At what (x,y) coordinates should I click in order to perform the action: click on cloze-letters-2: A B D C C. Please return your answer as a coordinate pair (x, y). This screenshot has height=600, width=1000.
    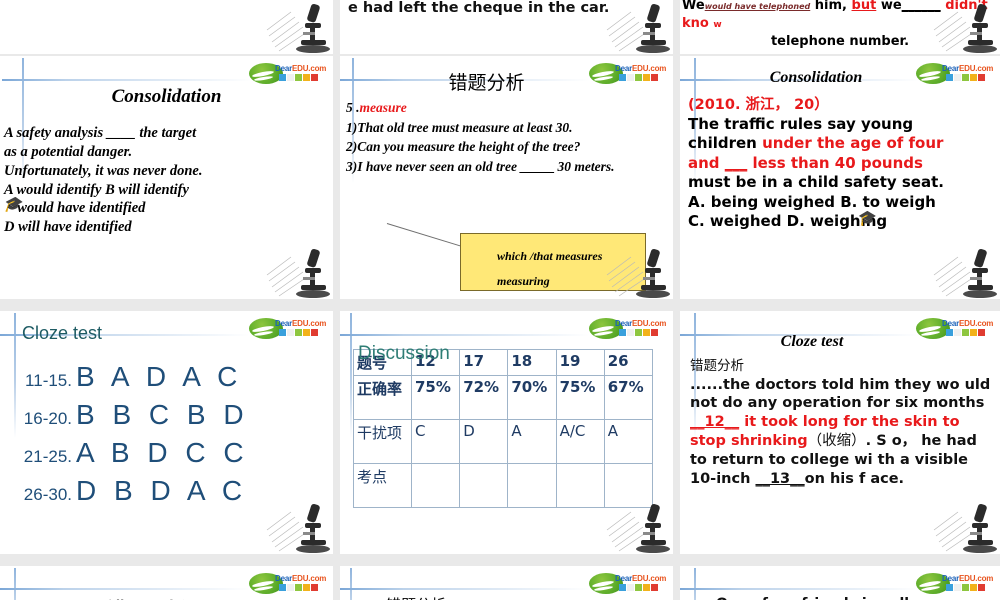
    Looking at the image, I should click on (162, 452).